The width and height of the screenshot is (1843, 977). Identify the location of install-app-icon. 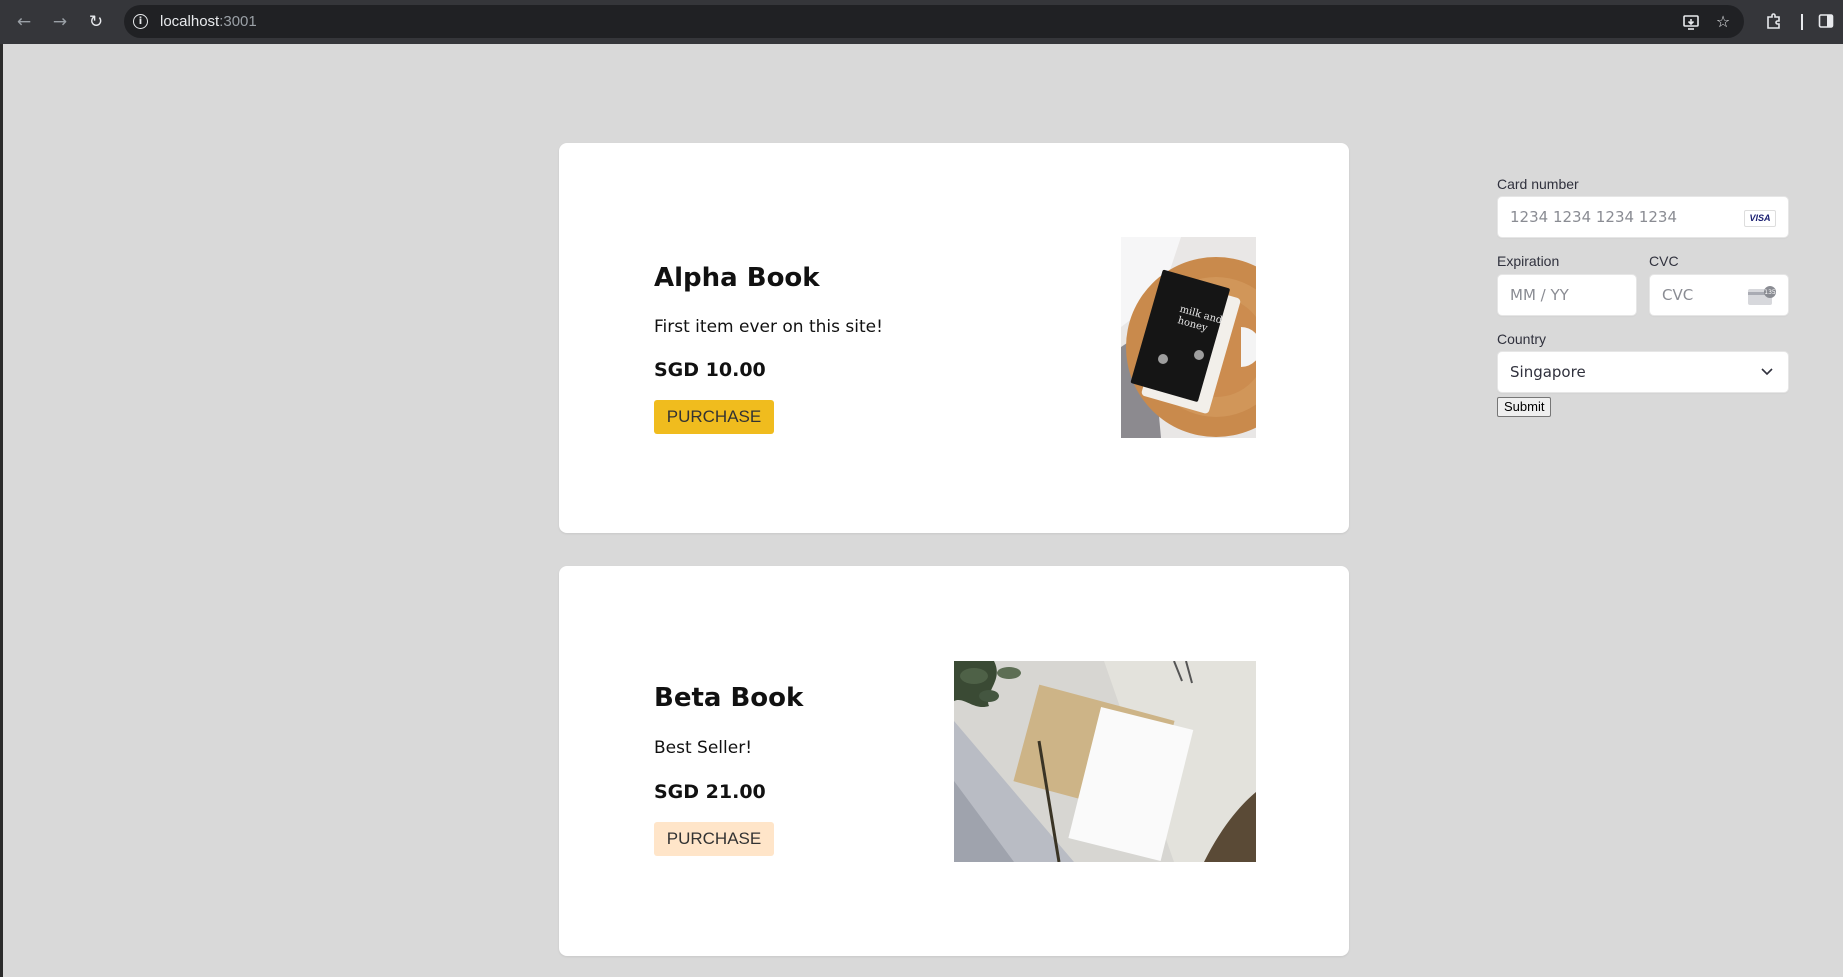
(1691, 22).